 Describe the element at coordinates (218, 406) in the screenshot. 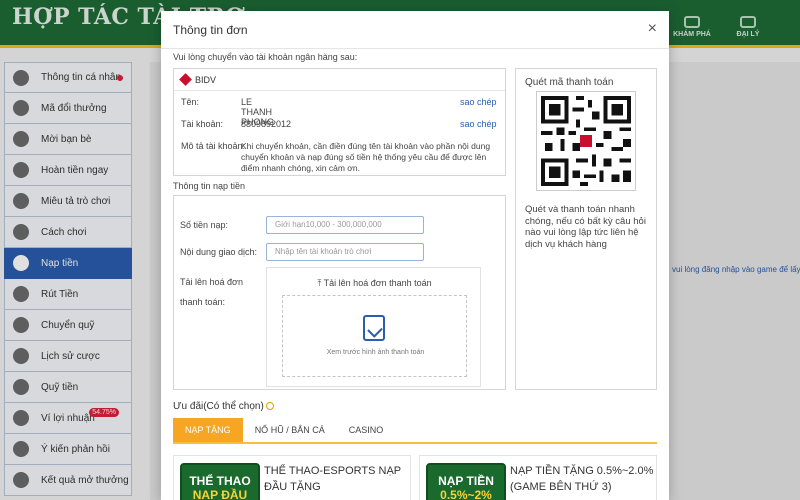

I see `promo-label-text: Ưu đãi(Có thể chọn)` at that location.